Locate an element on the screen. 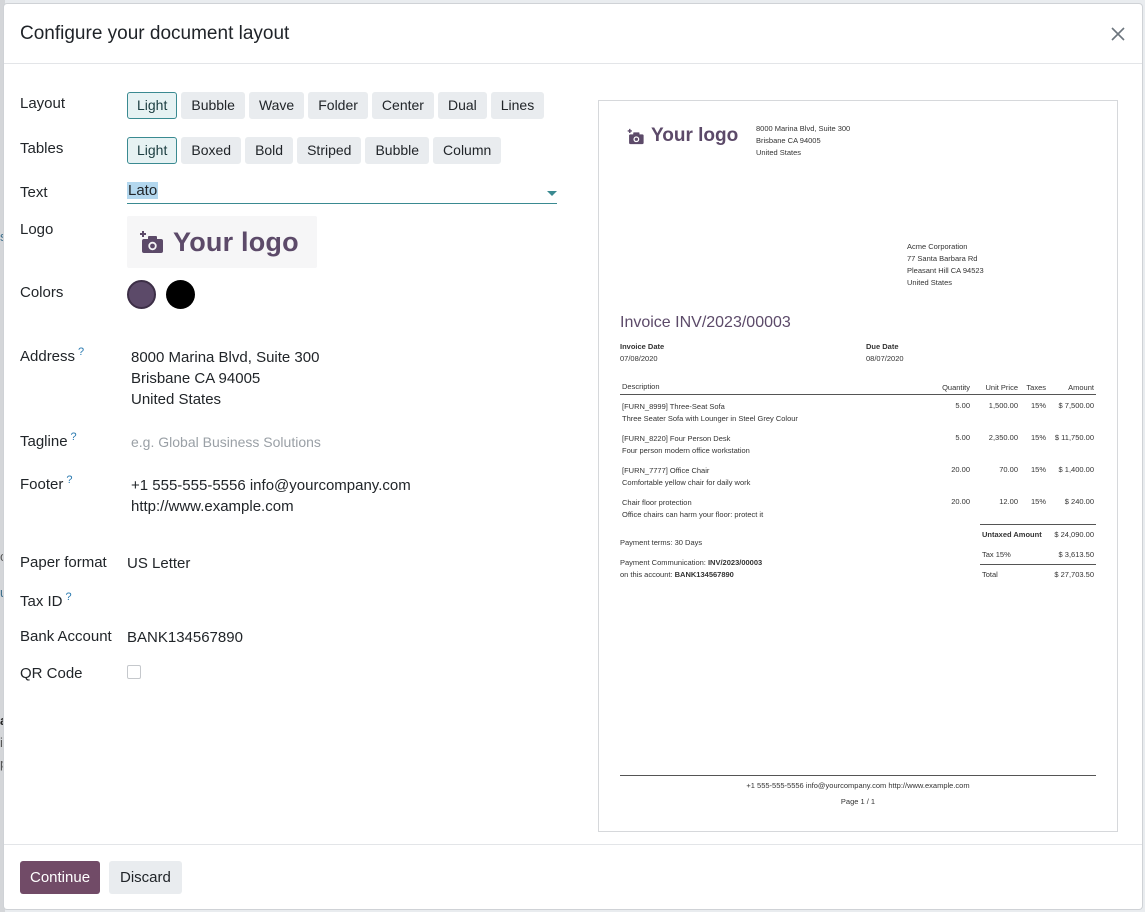 The width and height of the screenshot is (1145, 912). column-header: Description is located at coordinates (641, 386).